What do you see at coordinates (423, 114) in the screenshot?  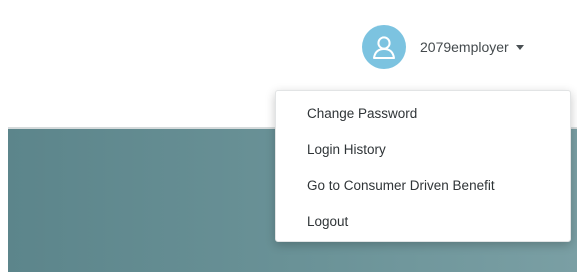 I see `menu-item-change-password: Change Password` at bounding box center [423, 114].